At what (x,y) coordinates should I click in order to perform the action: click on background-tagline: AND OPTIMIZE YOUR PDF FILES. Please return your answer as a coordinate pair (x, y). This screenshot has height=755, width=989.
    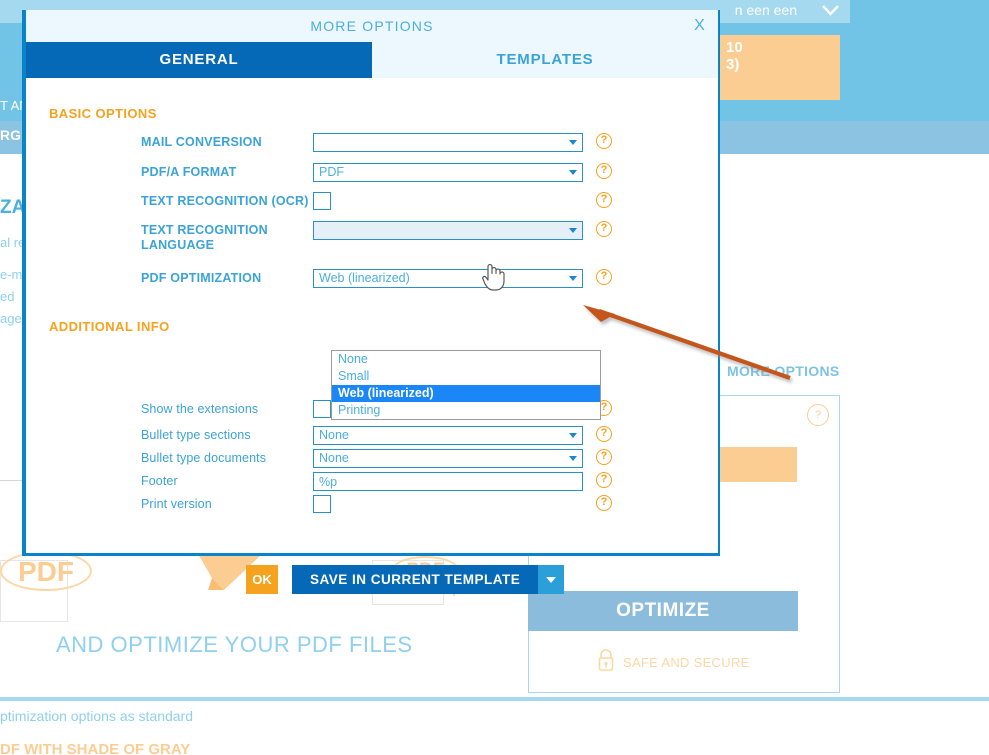
    Looking at the image, I should click on (234, 644).